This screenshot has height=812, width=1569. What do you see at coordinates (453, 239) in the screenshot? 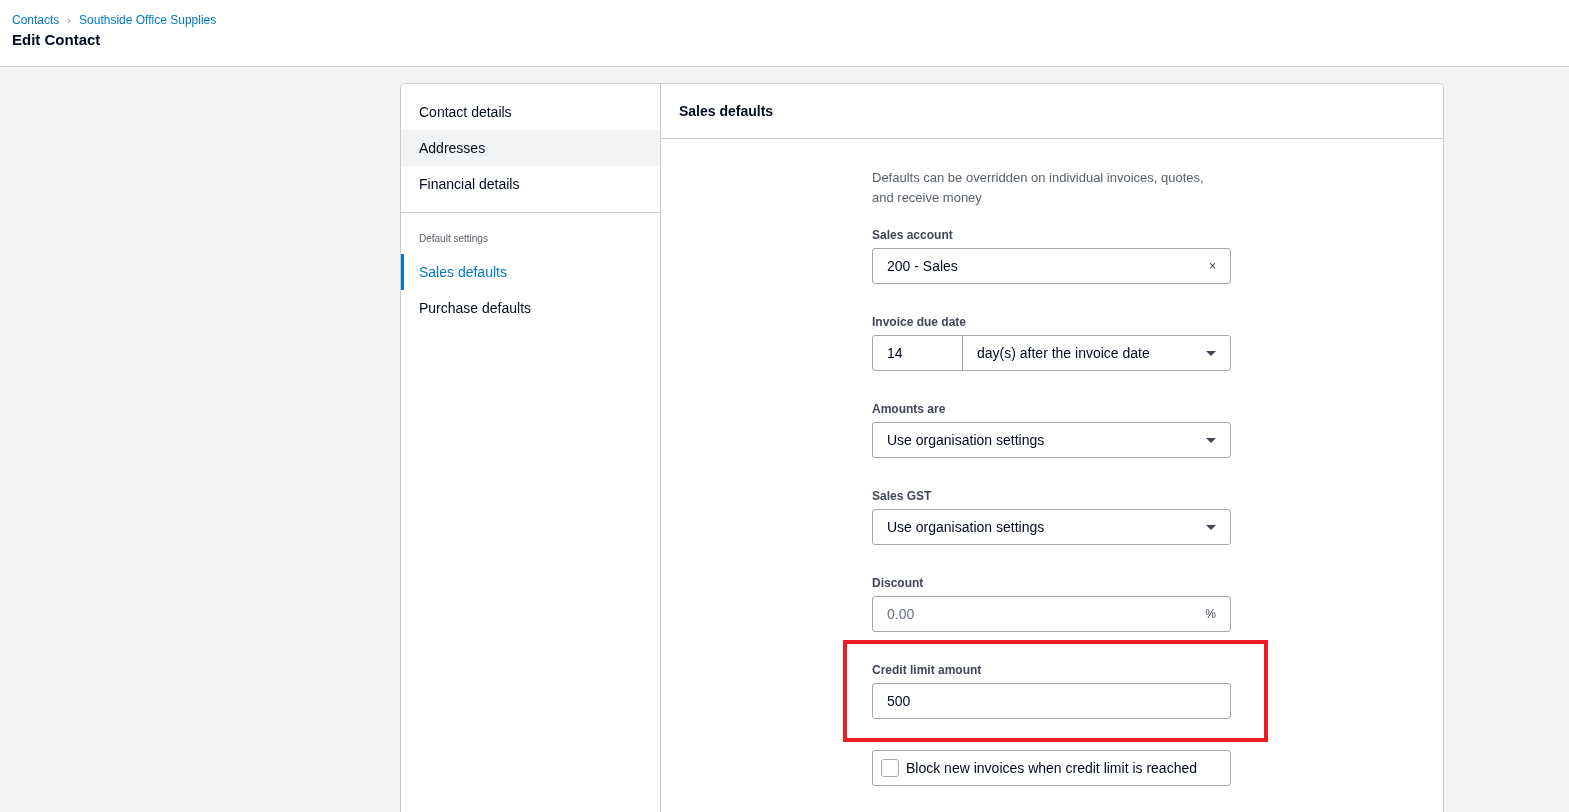
I see `section-heading: Default settings` at bounding box center [453, 239].